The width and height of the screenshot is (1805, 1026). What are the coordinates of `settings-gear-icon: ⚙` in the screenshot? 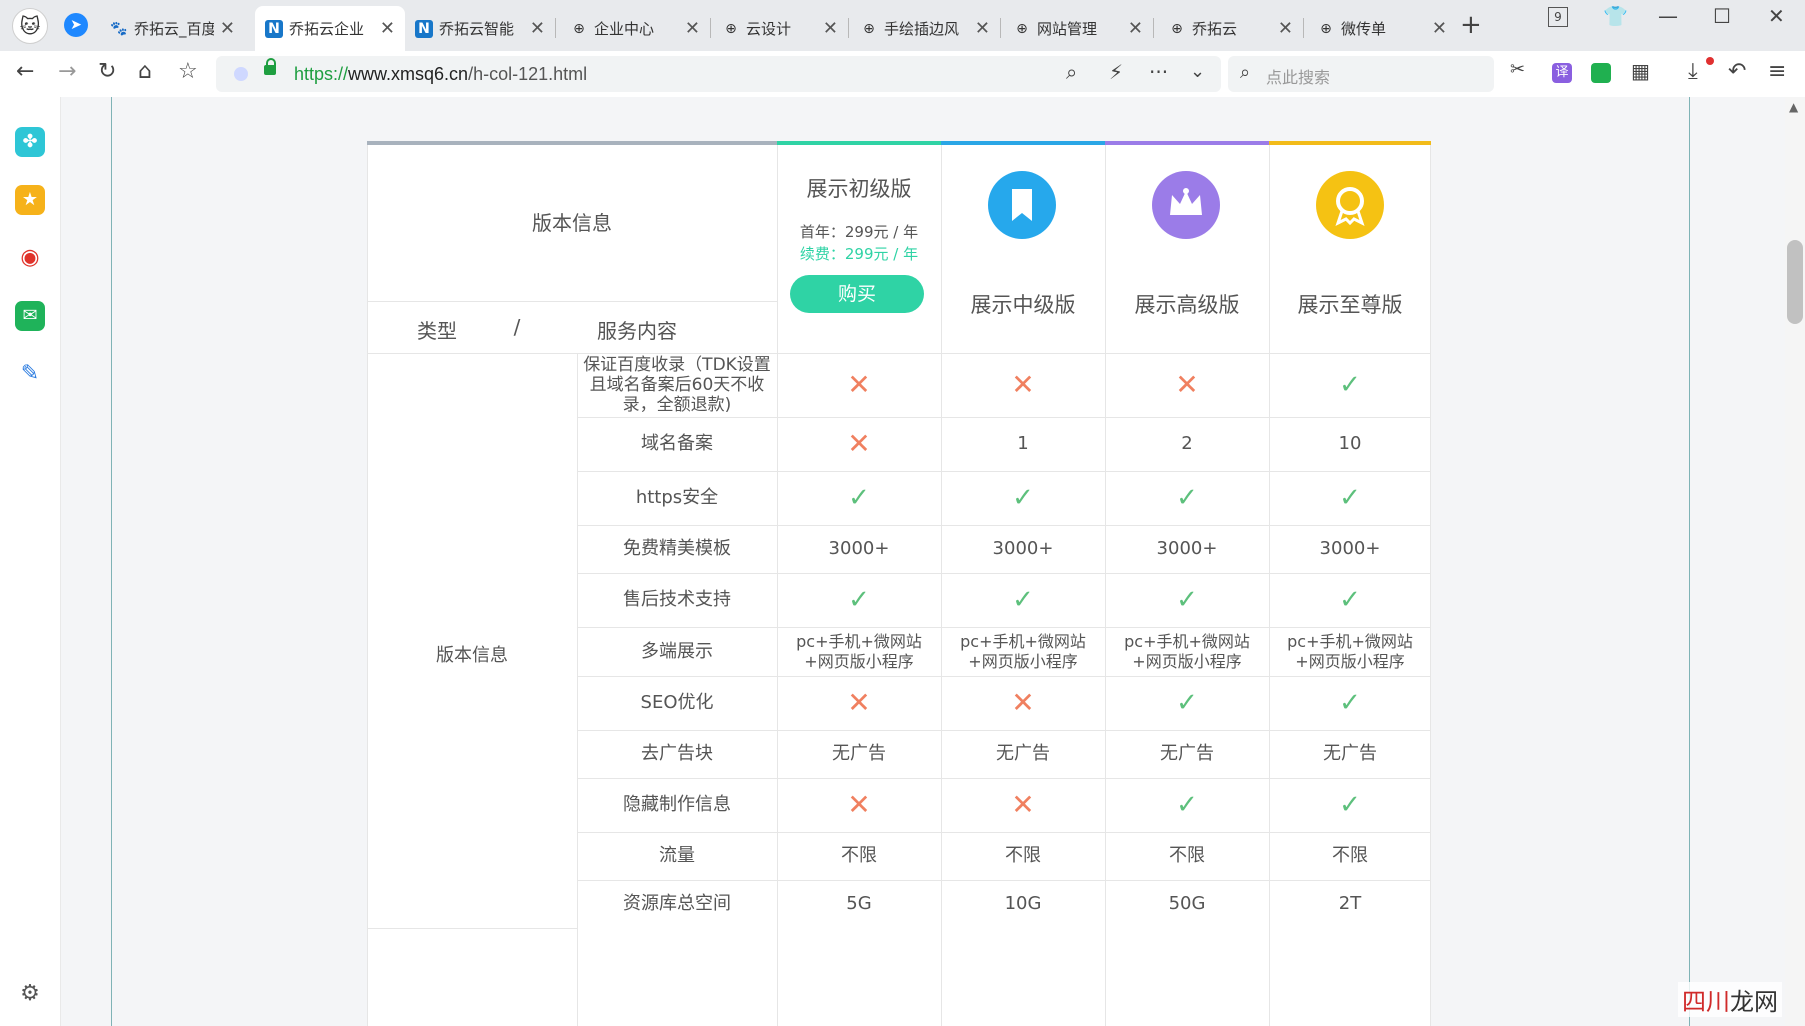 It's located at (30, 994).